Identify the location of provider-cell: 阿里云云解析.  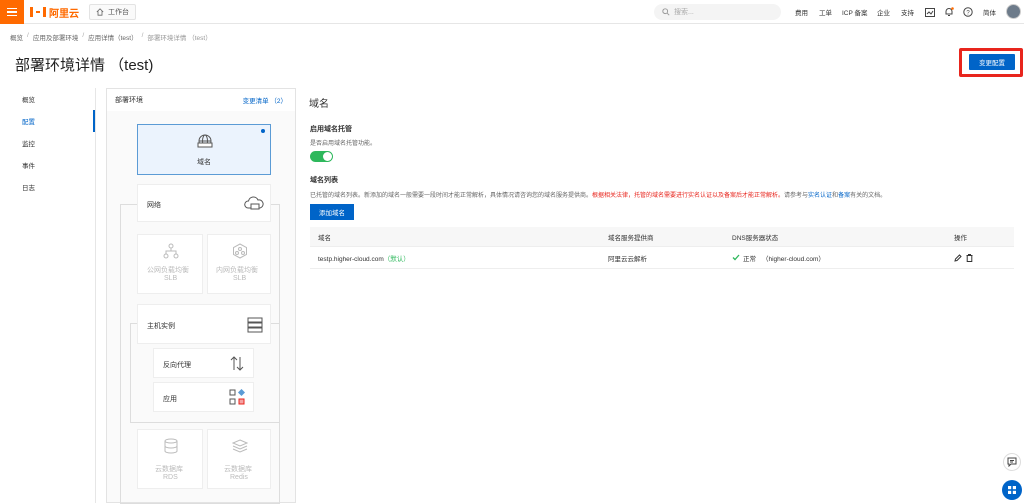
(627, 259).